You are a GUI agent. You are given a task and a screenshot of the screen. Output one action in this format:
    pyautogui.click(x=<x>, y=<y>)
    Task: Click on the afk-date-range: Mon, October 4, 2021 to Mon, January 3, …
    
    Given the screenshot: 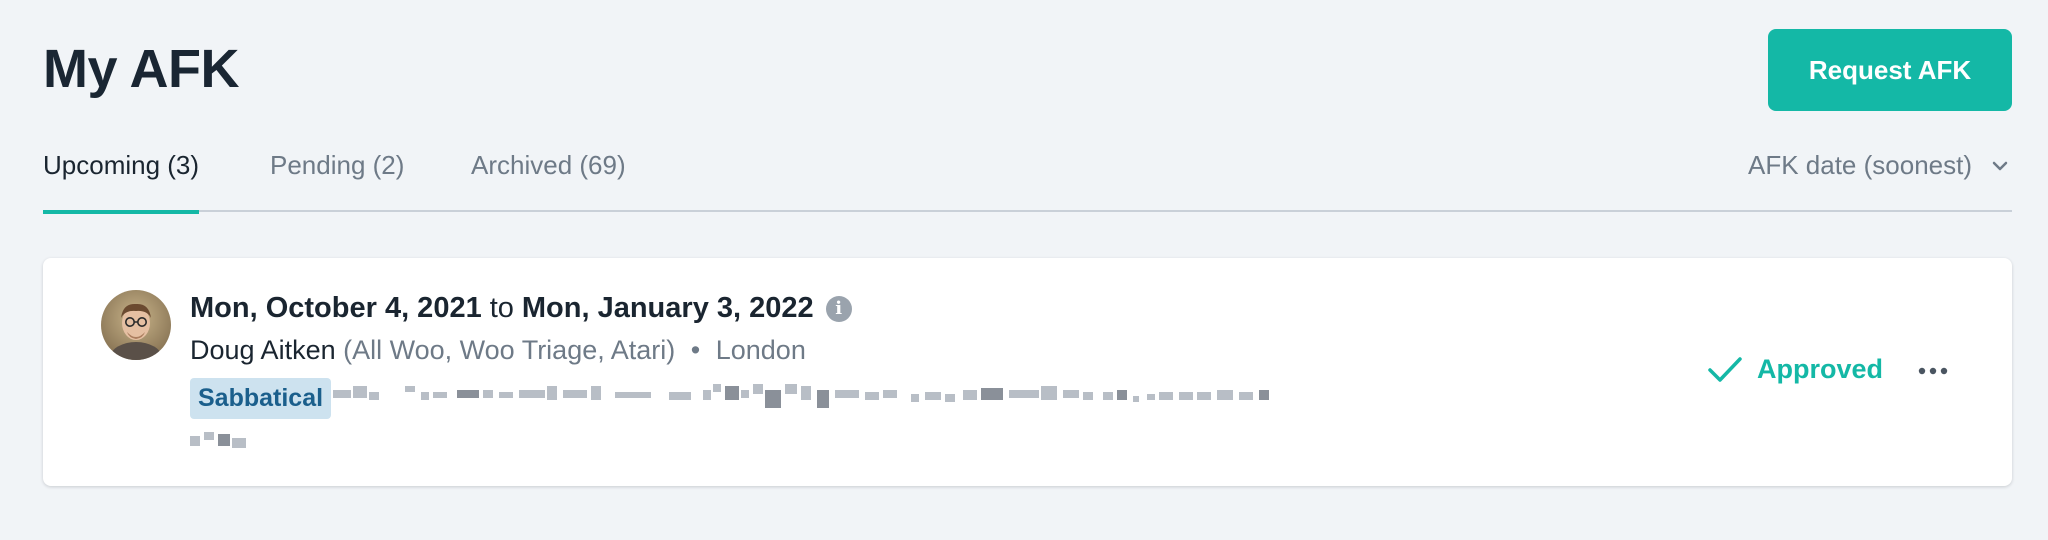 What is the action you would take?
    pyautogui.click(x=521, y=308)
    